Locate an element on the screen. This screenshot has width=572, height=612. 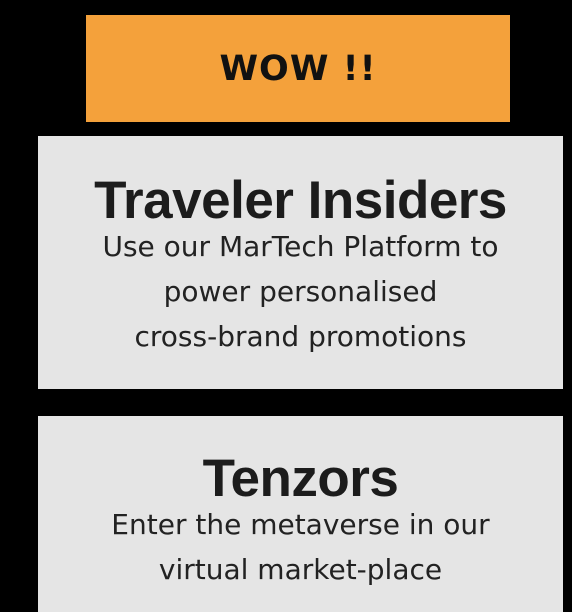
card-title: Traveler Insiders is located at coordinates (300, 200).